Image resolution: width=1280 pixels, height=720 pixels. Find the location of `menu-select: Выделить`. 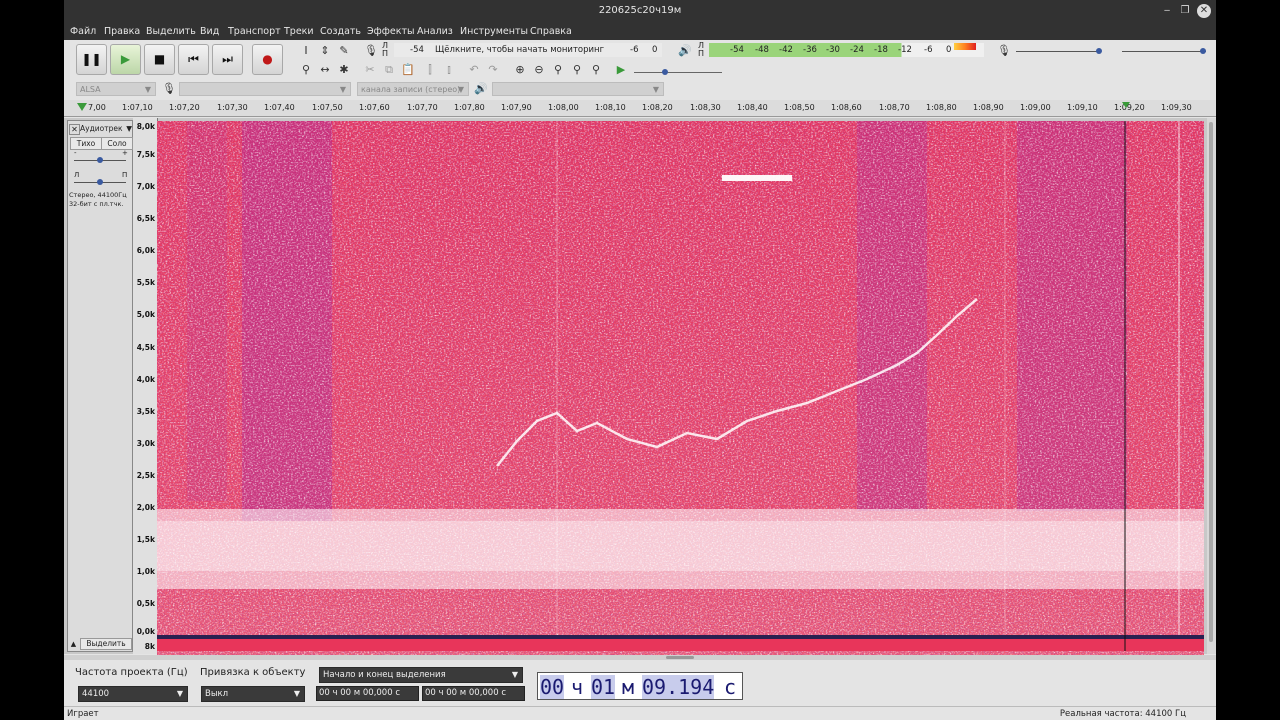

menu-select: Выделить is located at coordinates (171, 31).